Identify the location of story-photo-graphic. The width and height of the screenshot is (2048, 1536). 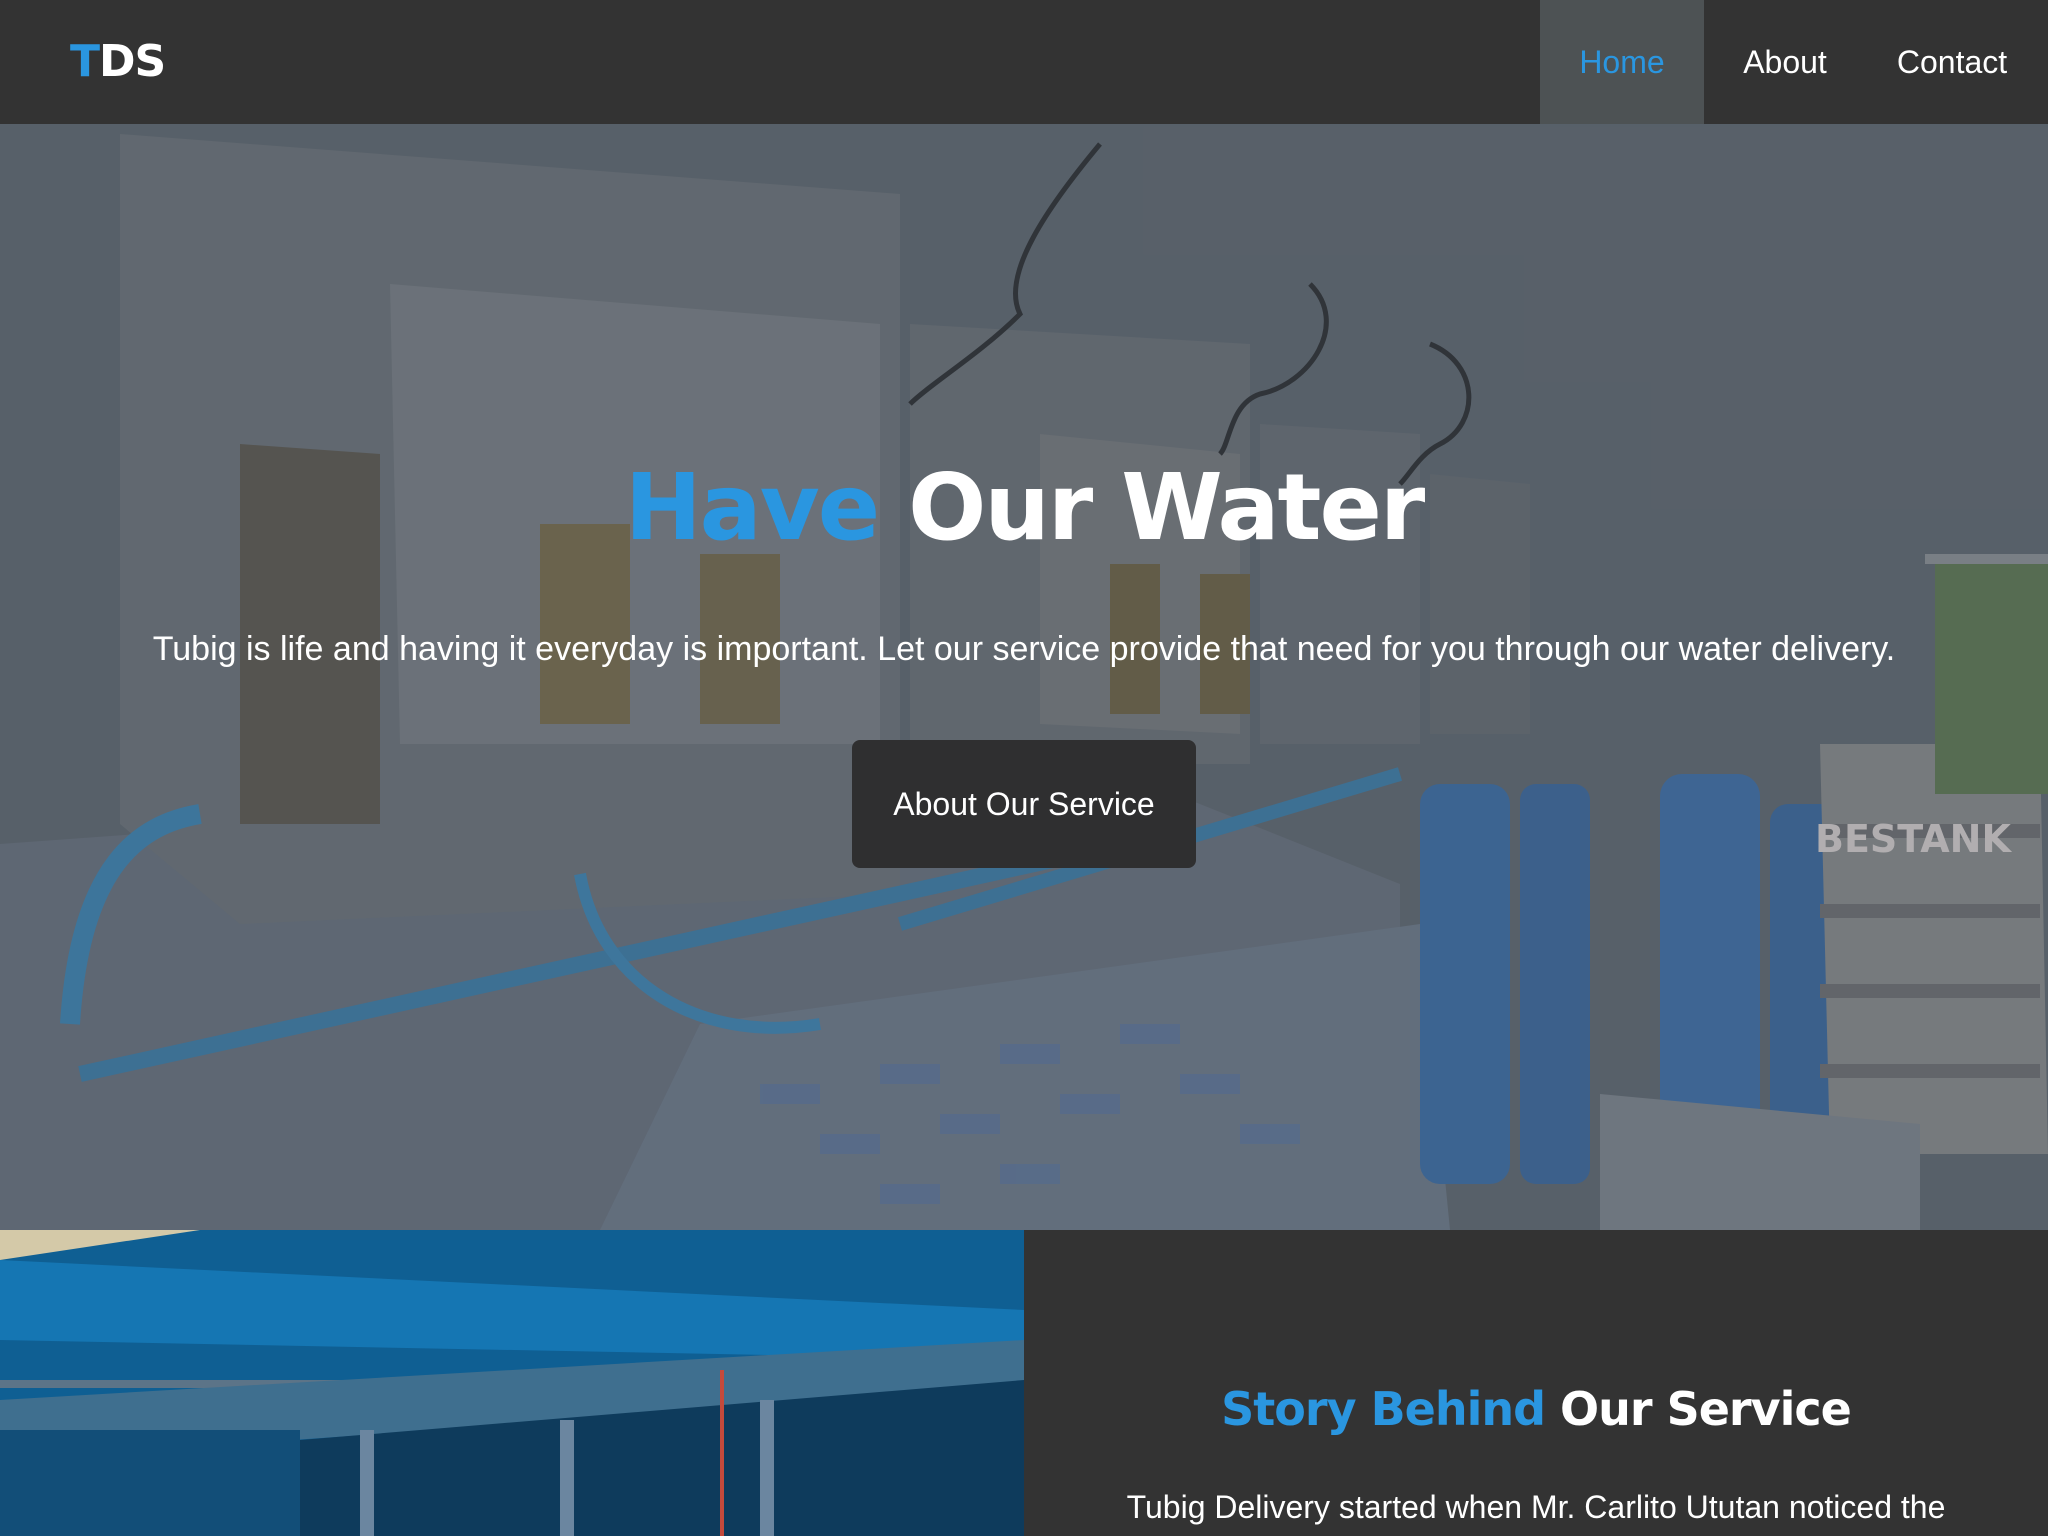
(512, 1383).